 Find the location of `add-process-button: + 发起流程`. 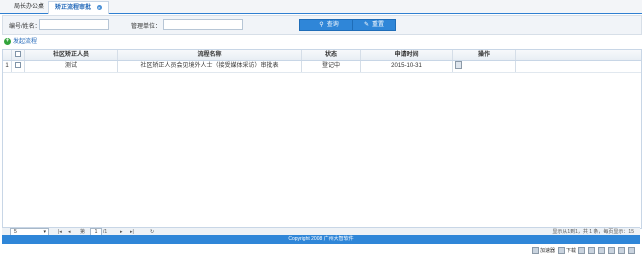

add-process-button: + 发起流程 is located at coordinates (20, 42).